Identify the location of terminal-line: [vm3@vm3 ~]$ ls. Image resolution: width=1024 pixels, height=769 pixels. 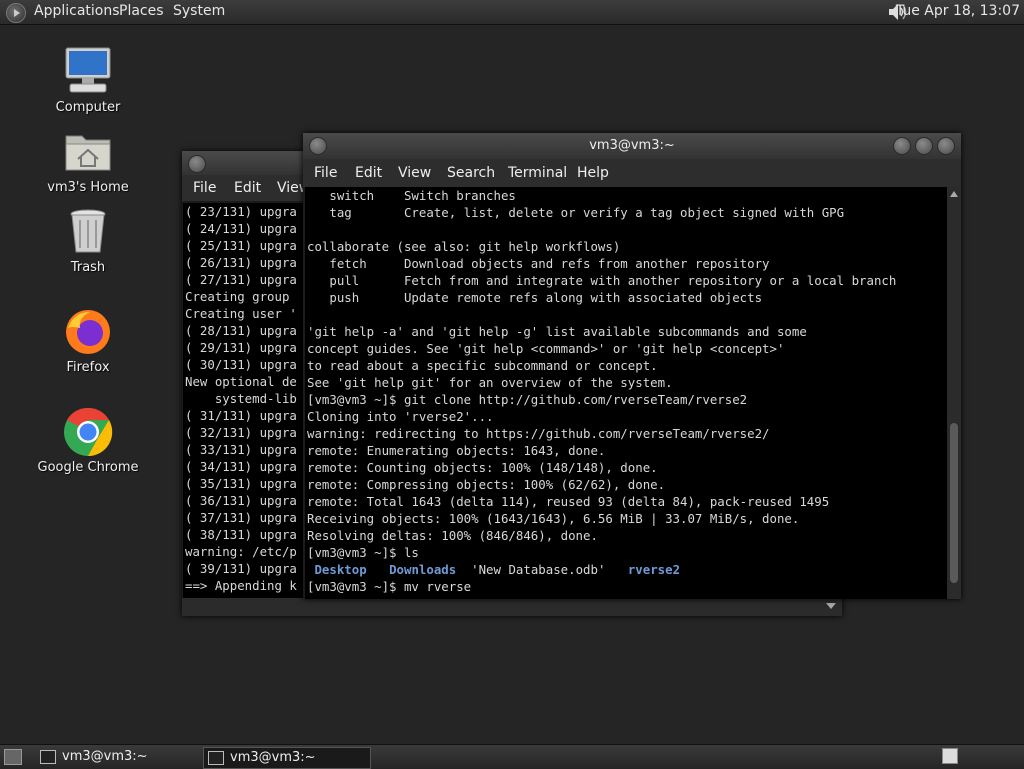
(363, 552).